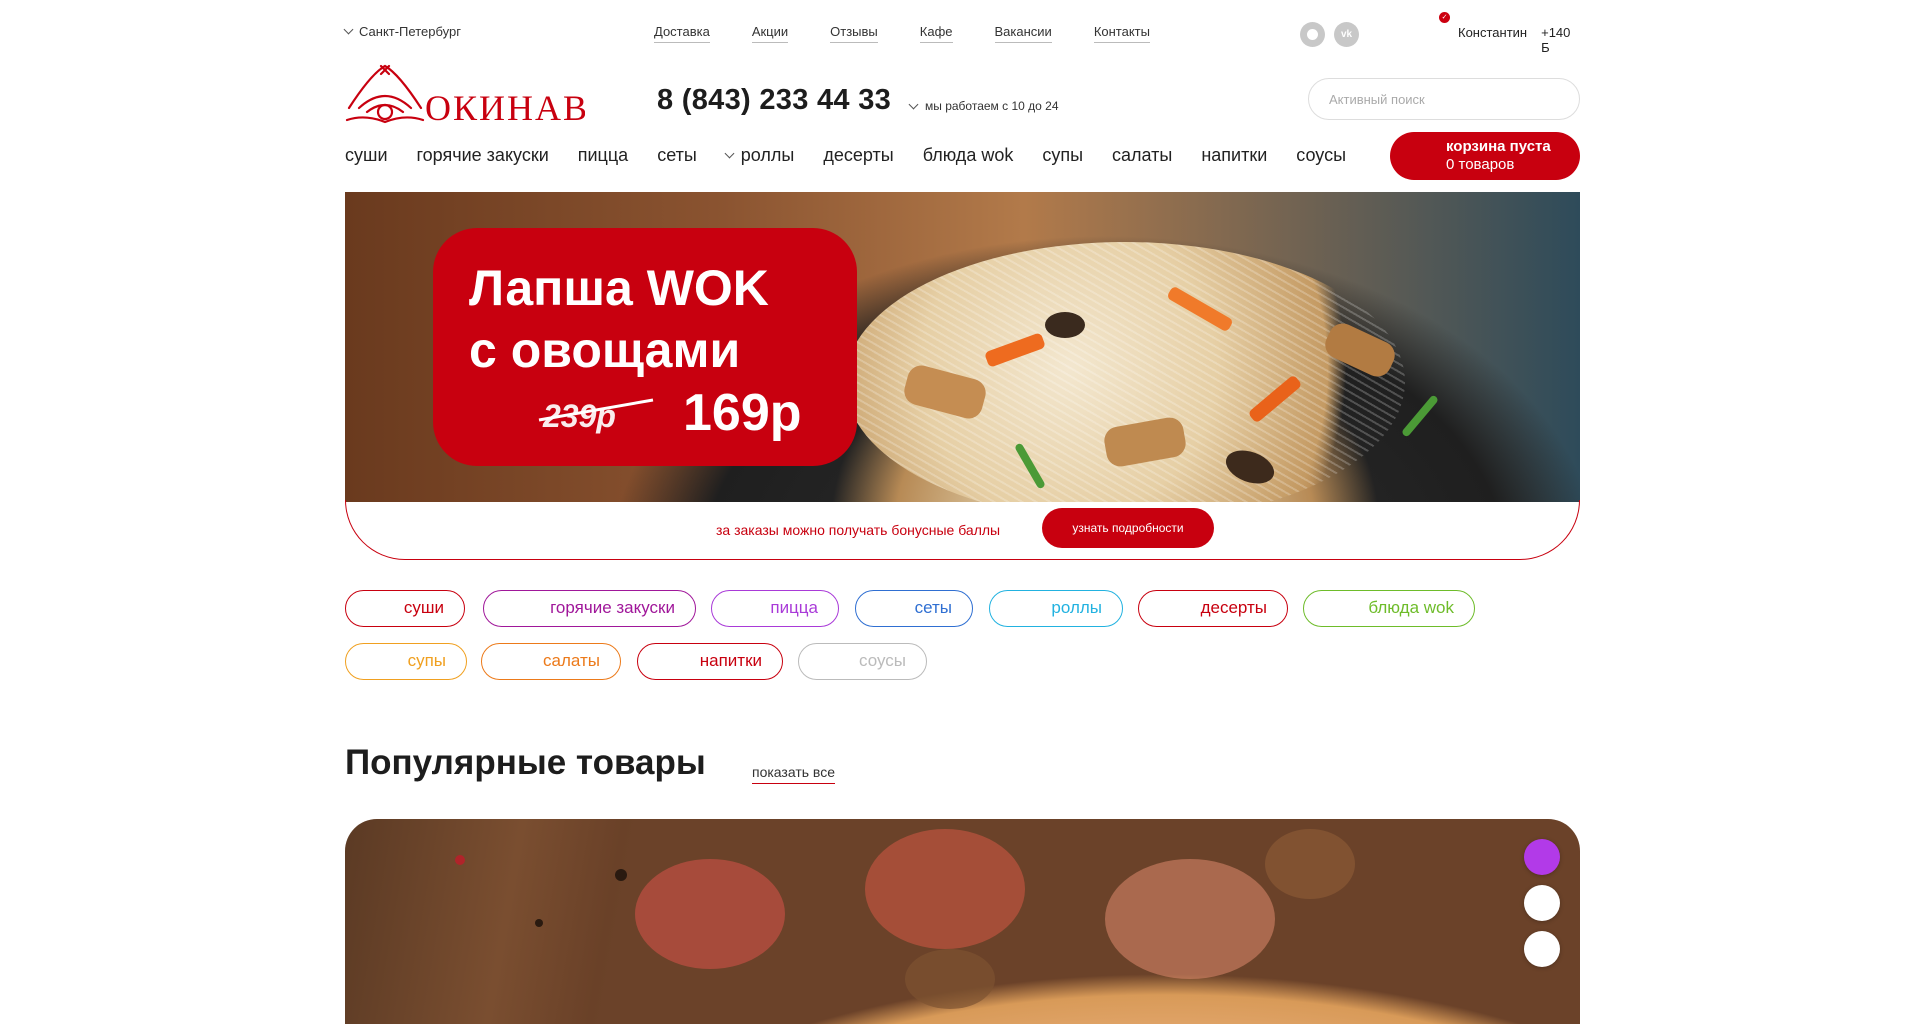  I want to click on bonus-text: за заказы можно получать бонусные баллы, so click(858, 530).